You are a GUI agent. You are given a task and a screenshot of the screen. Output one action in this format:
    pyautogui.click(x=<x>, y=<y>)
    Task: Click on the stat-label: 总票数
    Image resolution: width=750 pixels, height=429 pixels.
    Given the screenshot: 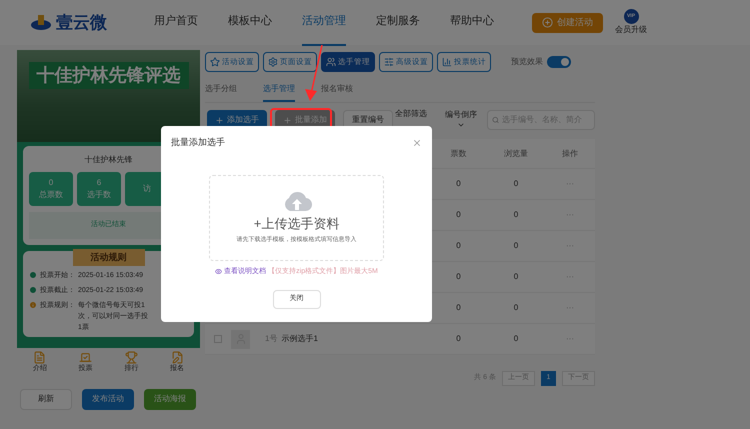 What is the action you would take?
    pyautogui.click(x=51, y=195)
    